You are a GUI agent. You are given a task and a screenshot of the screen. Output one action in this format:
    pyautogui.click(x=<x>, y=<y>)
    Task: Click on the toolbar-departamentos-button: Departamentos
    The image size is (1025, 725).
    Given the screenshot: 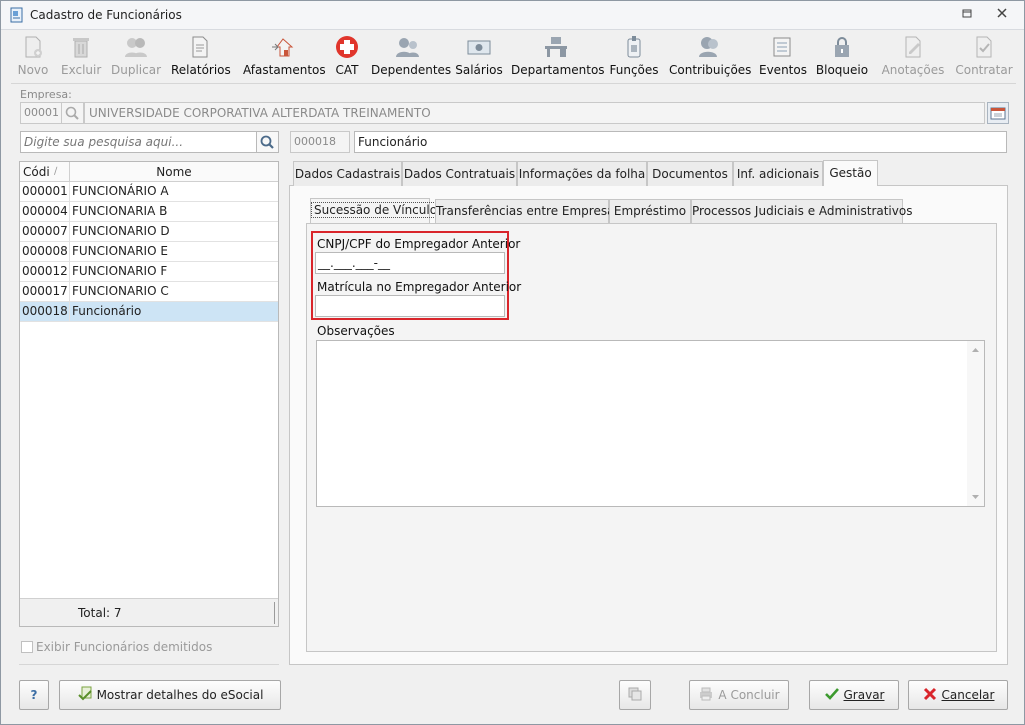 What is the action you would take?
    pyautogui.click(x=558, y=56)
    